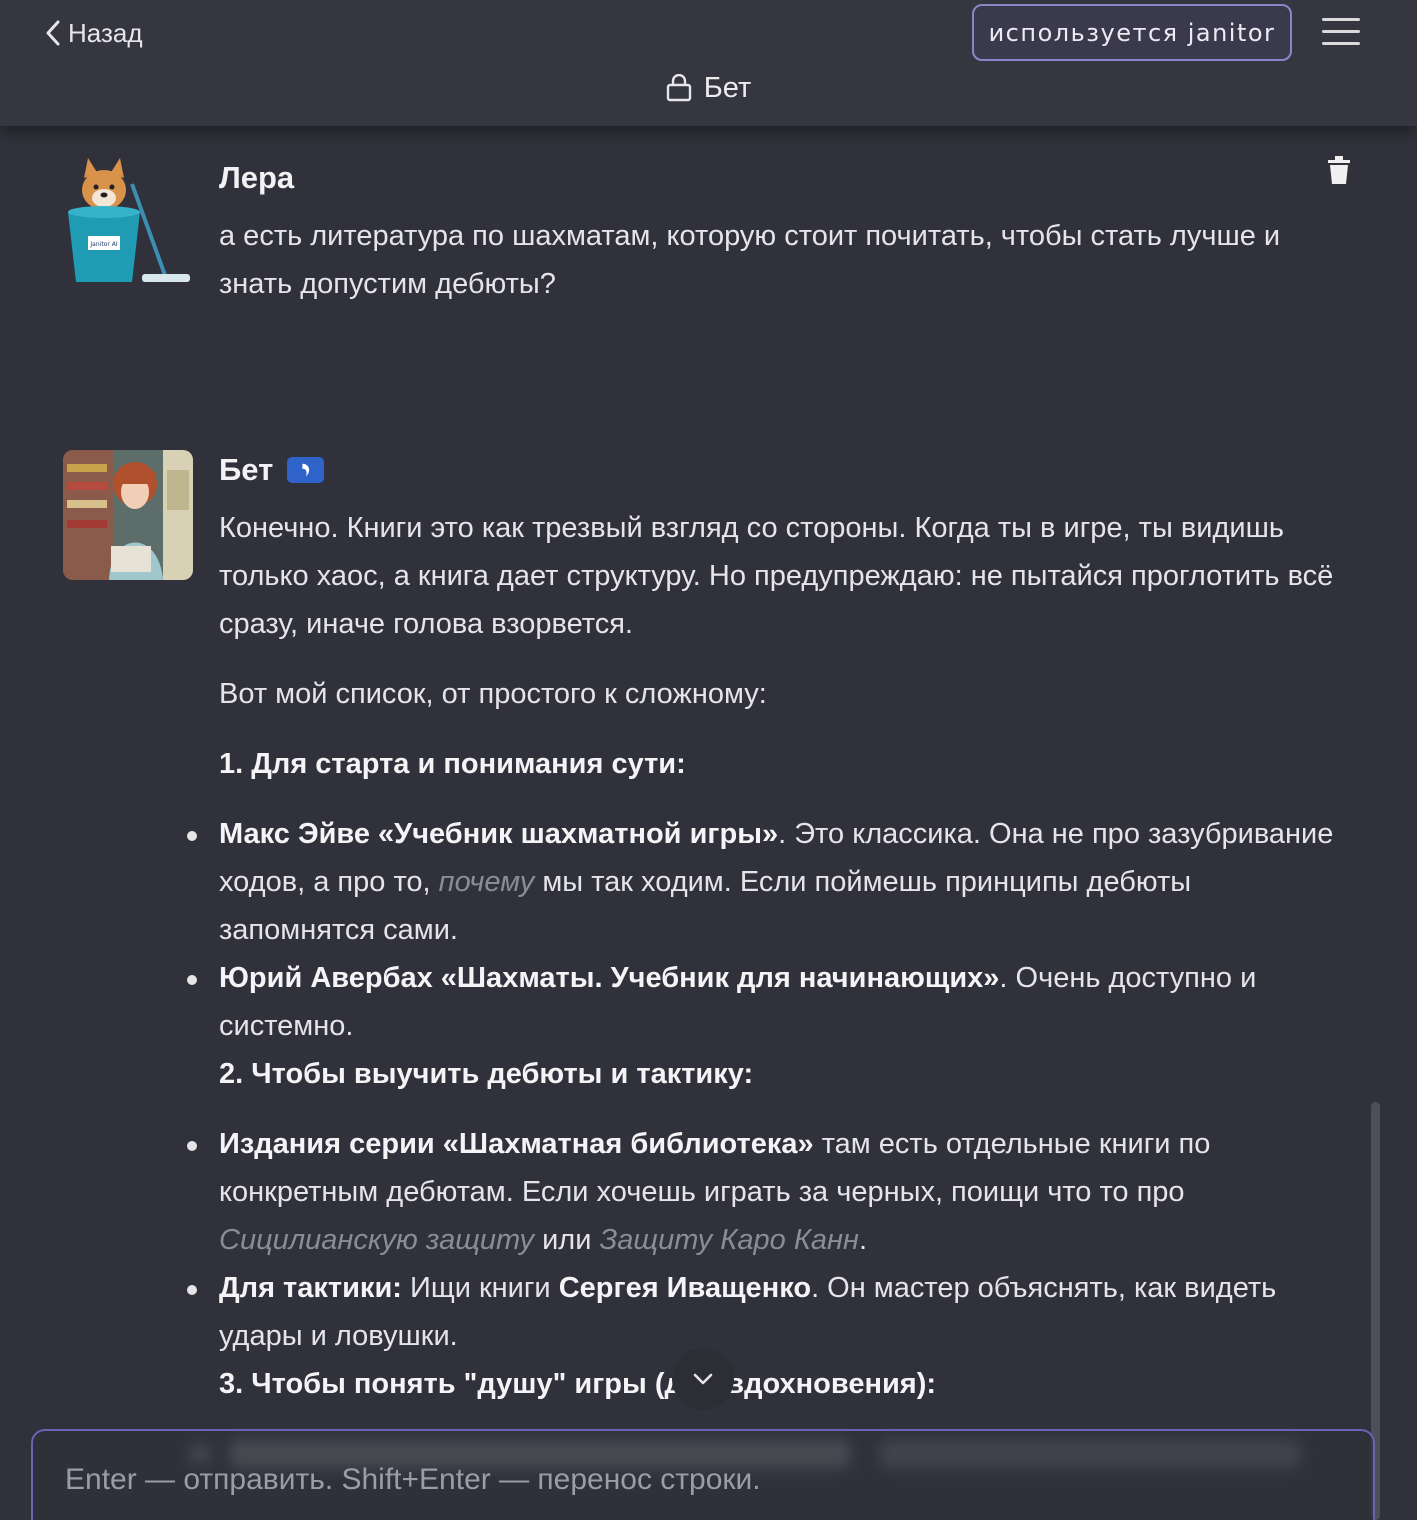 This screenshot has width=1417, height=1520. Describe the element at coordinates (567, 1240) in the screenshot. I see `list-text: или` at that location.